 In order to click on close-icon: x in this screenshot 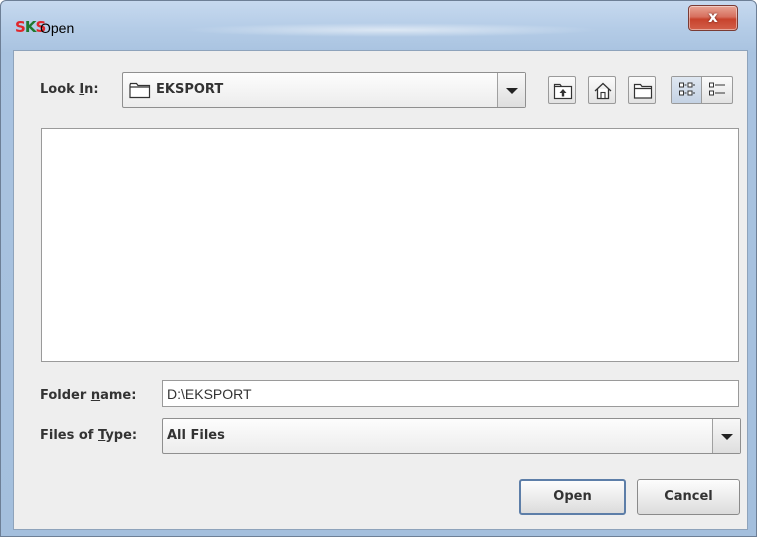, I will do `click(713, 17)`.